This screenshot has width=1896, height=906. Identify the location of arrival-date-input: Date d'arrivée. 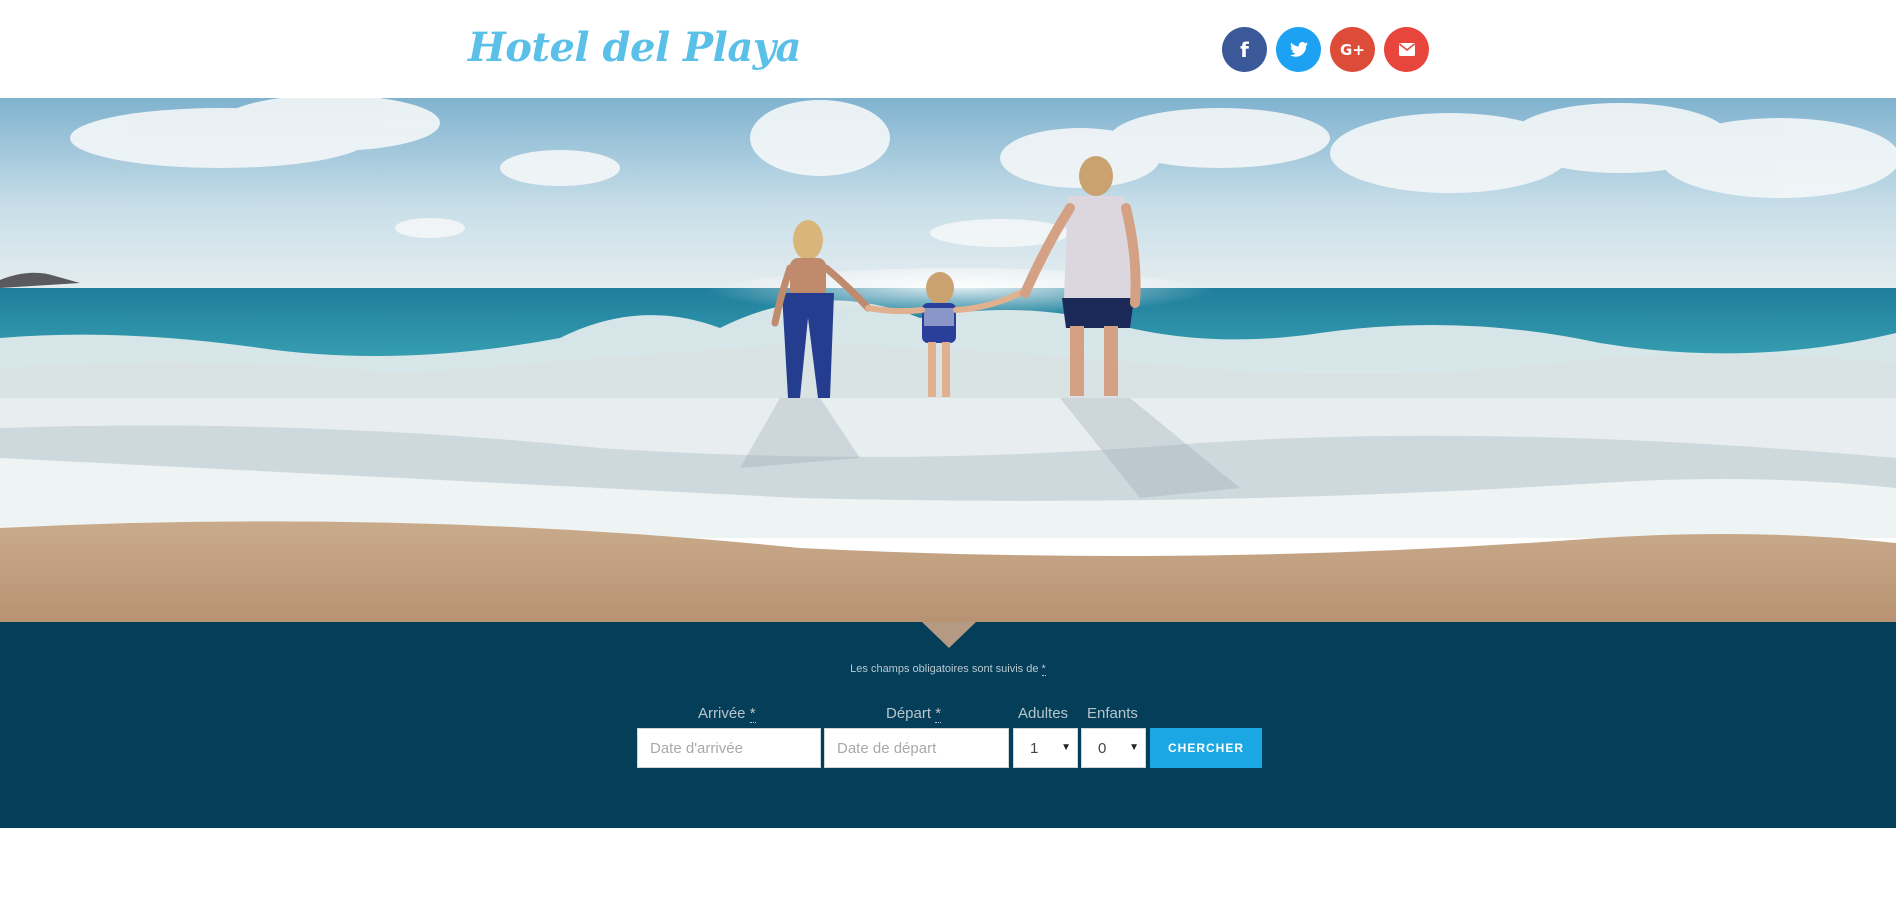
(729, 748).